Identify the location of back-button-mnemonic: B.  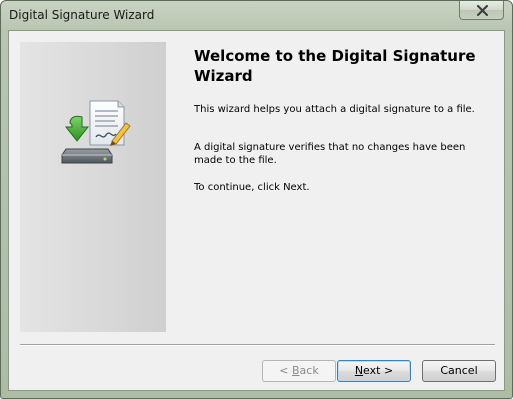
(296, 370).